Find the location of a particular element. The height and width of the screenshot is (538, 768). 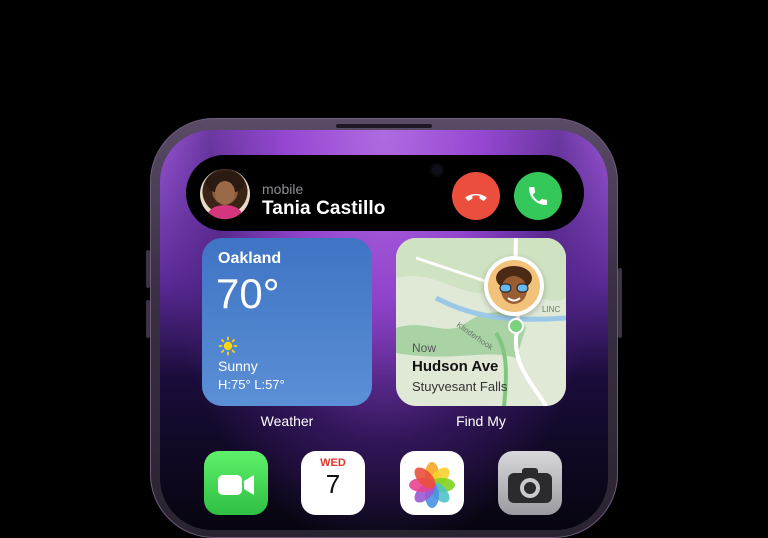

phone-down-icon is located at coordinates (476, 197).